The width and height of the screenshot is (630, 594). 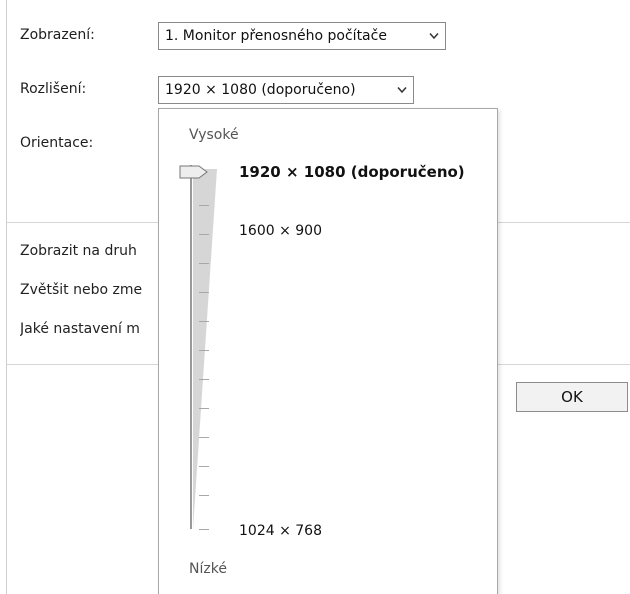 I want to click on orientation-label: Orientace:, so click(x=57, y=143).